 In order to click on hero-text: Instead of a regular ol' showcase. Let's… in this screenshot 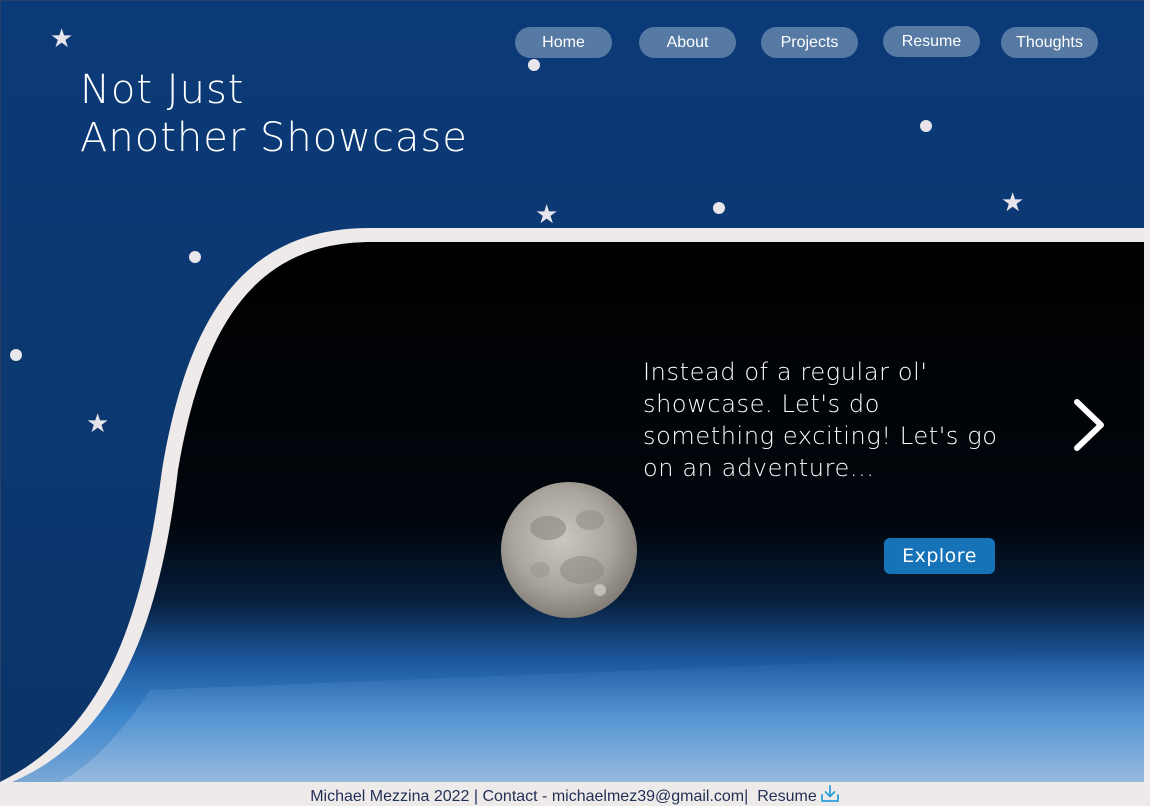, I will do `click(820, 420)`.